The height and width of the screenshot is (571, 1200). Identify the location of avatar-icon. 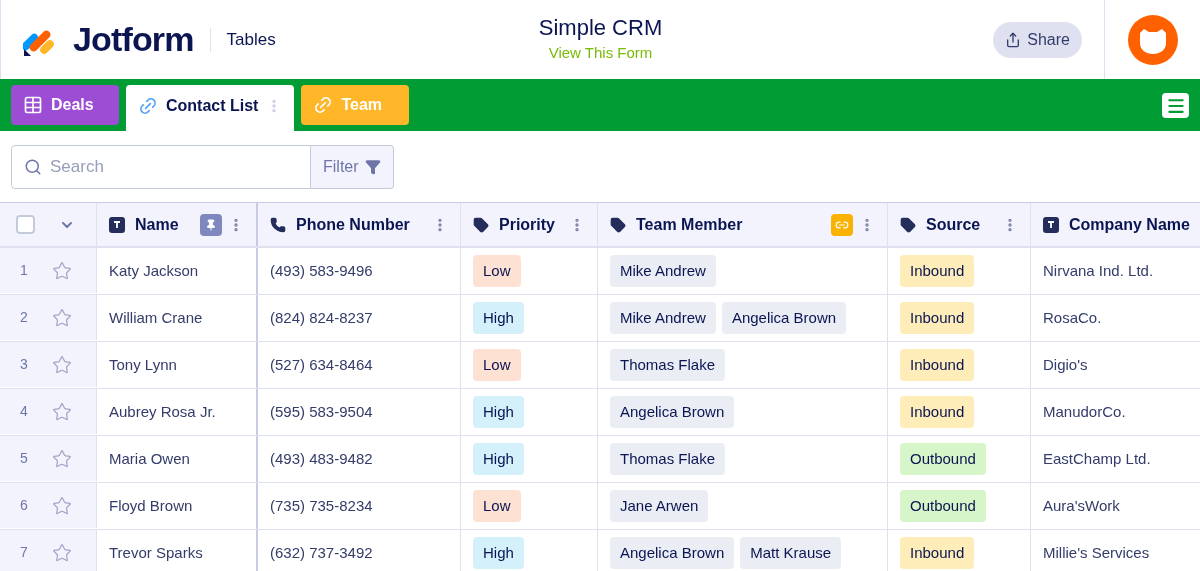
(1152, 39).